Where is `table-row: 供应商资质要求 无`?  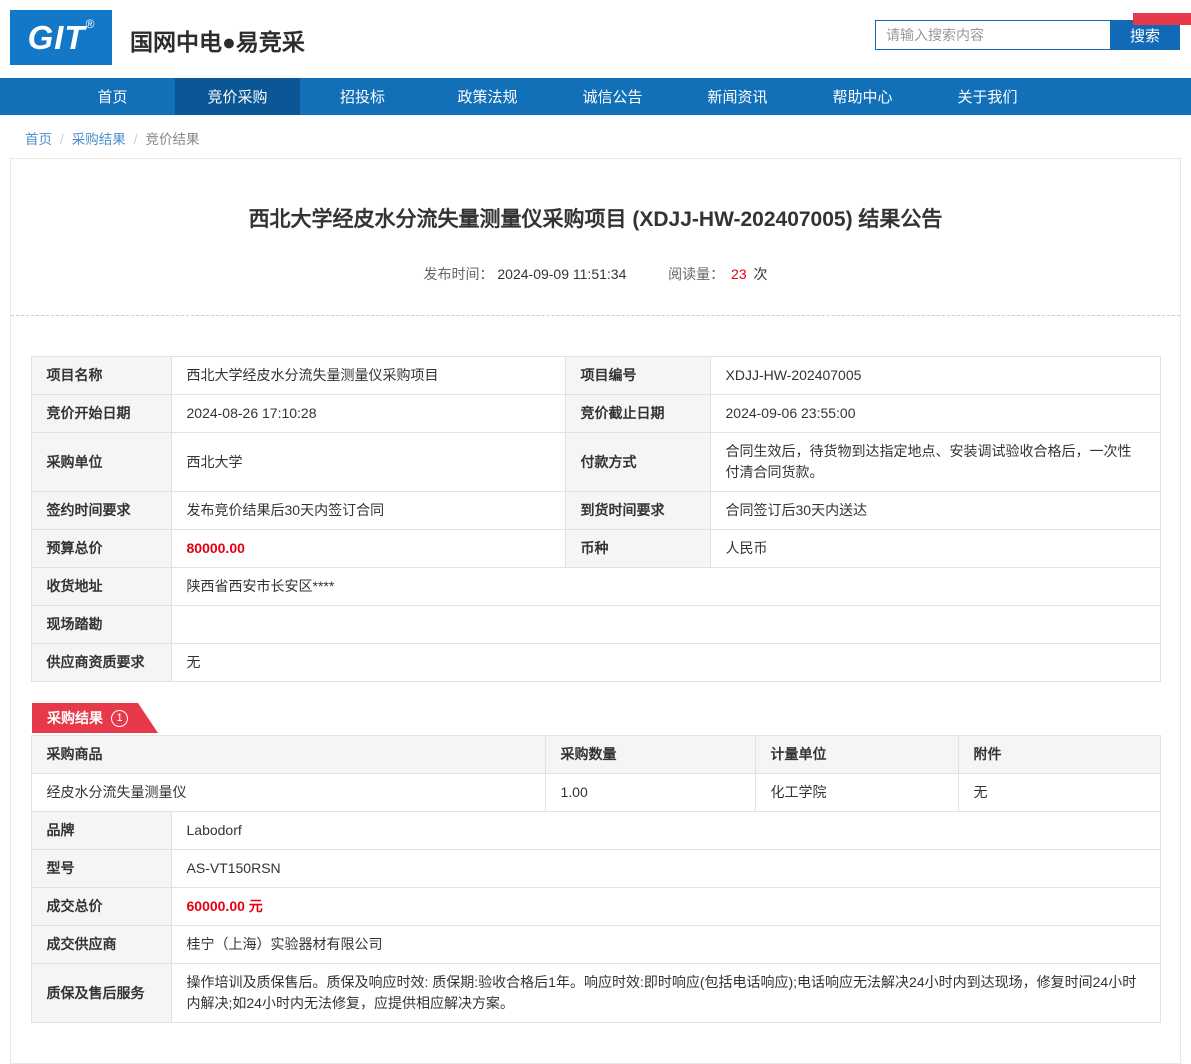
table-row: 供应商资质要求 无 is located at coordinates (595, 662).